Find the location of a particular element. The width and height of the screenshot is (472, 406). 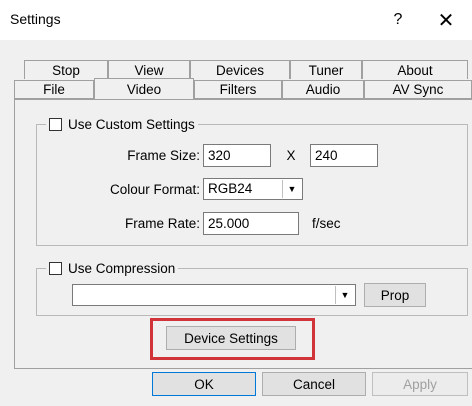

tab-file: File is located at coordinates (54, 89).